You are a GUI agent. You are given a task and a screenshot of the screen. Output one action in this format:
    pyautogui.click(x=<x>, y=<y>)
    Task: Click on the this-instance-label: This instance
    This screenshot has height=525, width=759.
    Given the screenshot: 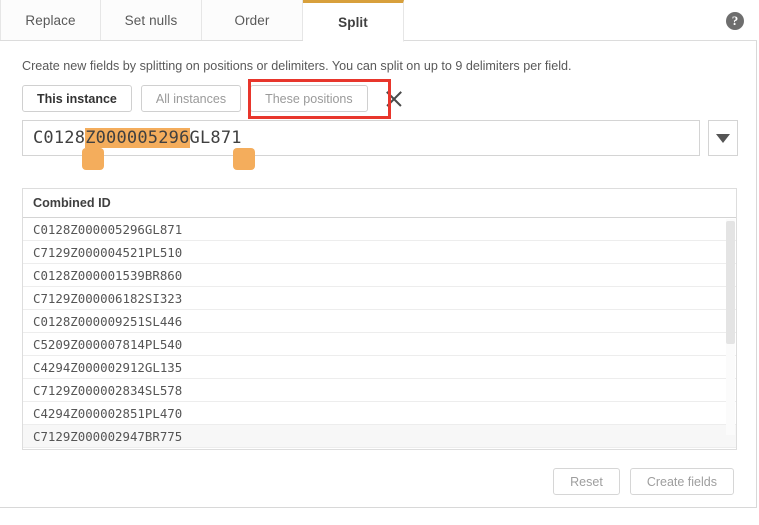 What is the action you would take?
    pyautogui.click(x=77, y=98)
    